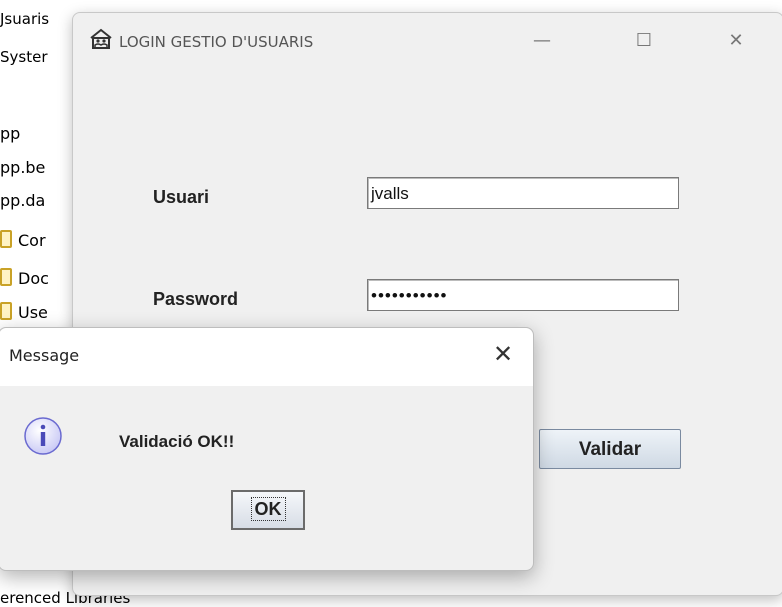 The width and height of the screenshot is (782, 607). I want to click on dialog-titlebar: Message ✕, so click(266, 357).